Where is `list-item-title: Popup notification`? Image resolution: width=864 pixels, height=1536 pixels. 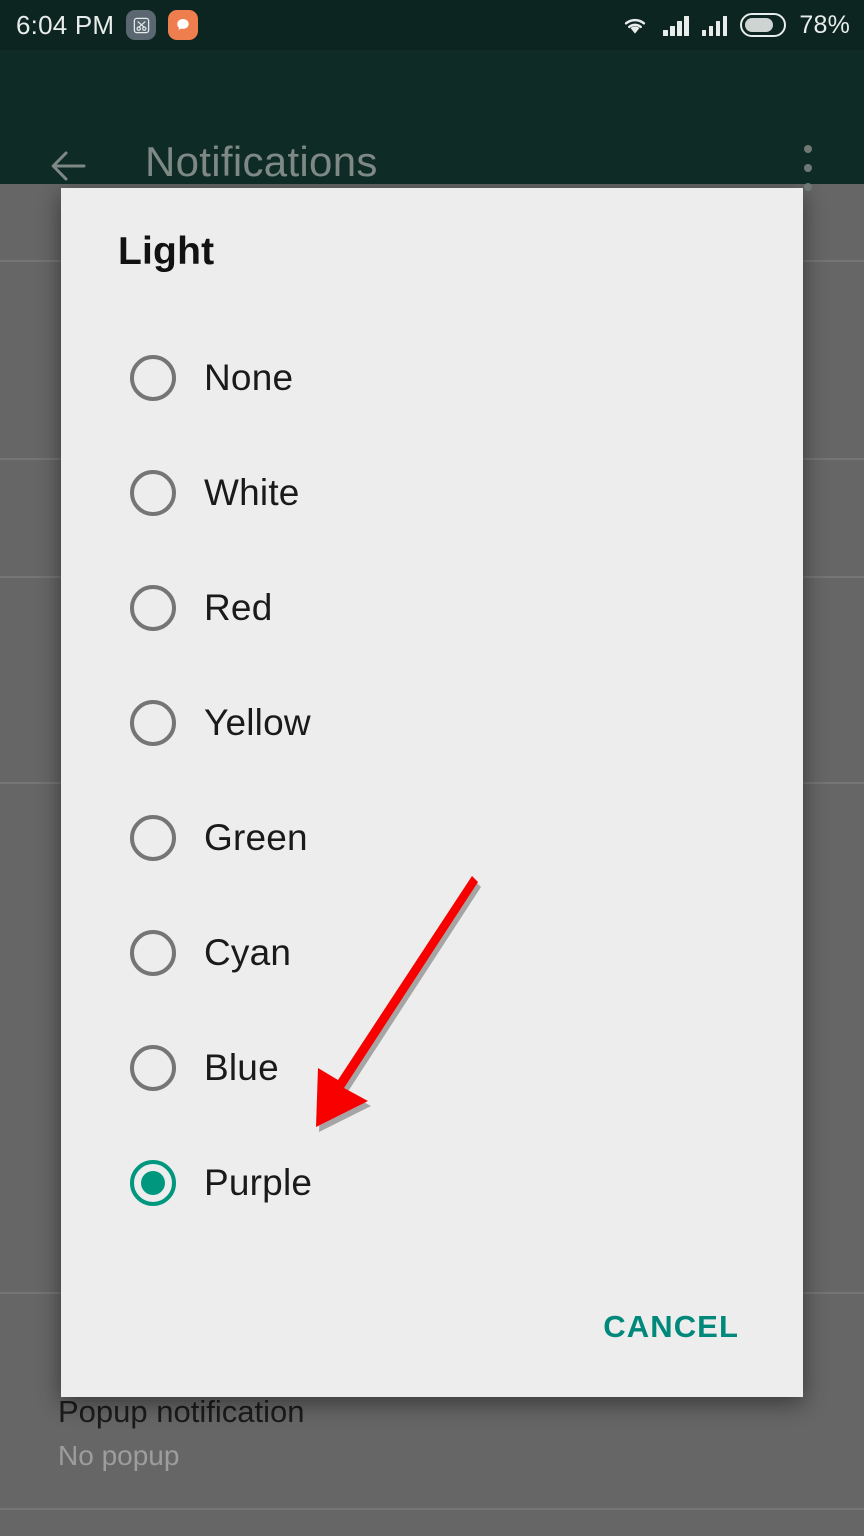
list-item-title: Popup notification is located at coordinates (181, 1411).